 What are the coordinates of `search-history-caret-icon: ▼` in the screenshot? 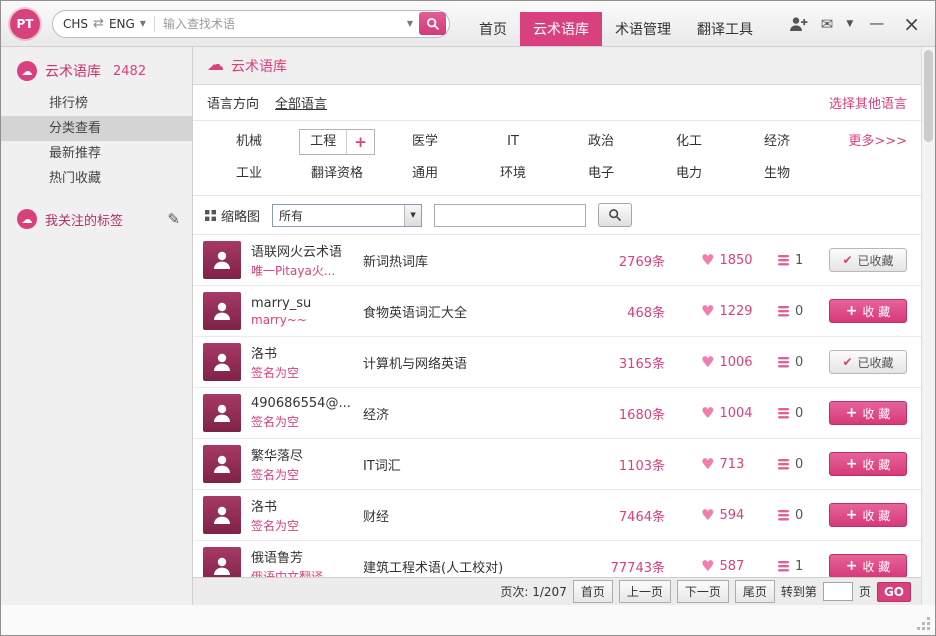 It's located at (410, 23).